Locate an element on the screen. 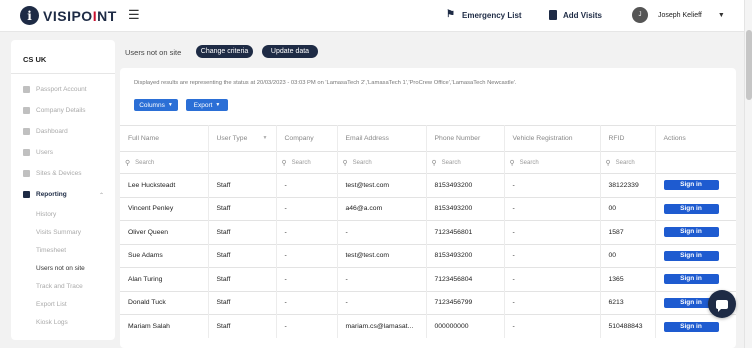  columns-dropdown: Columns ▼ is located at coordinates (156, 105).